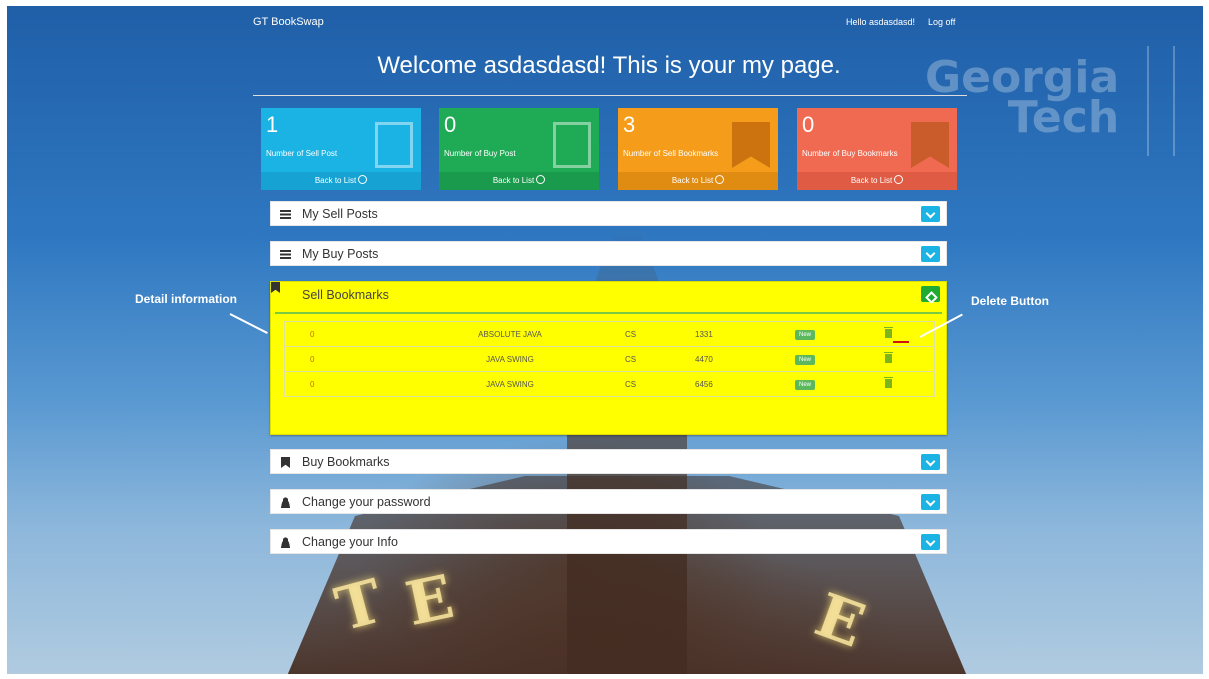 This screenshot has height=679, width=1209. Describe the element at coordinates (340, 254) in the screenshot. I see `panel-title: My Buy Posts` at that location.